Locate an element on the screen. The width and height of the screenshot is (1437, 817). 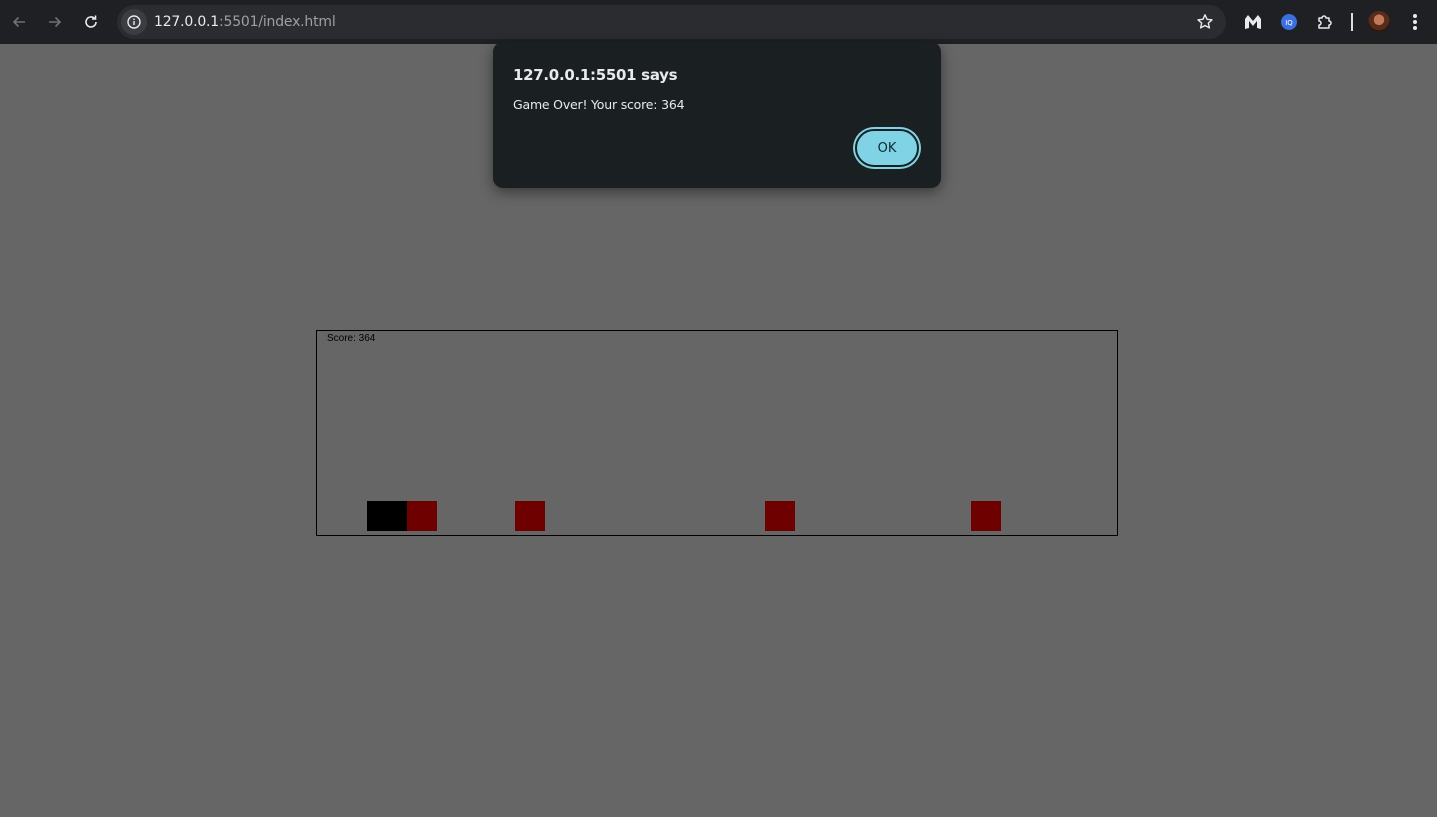
malwarebytes-extension is located at coordinates (1253, 22).